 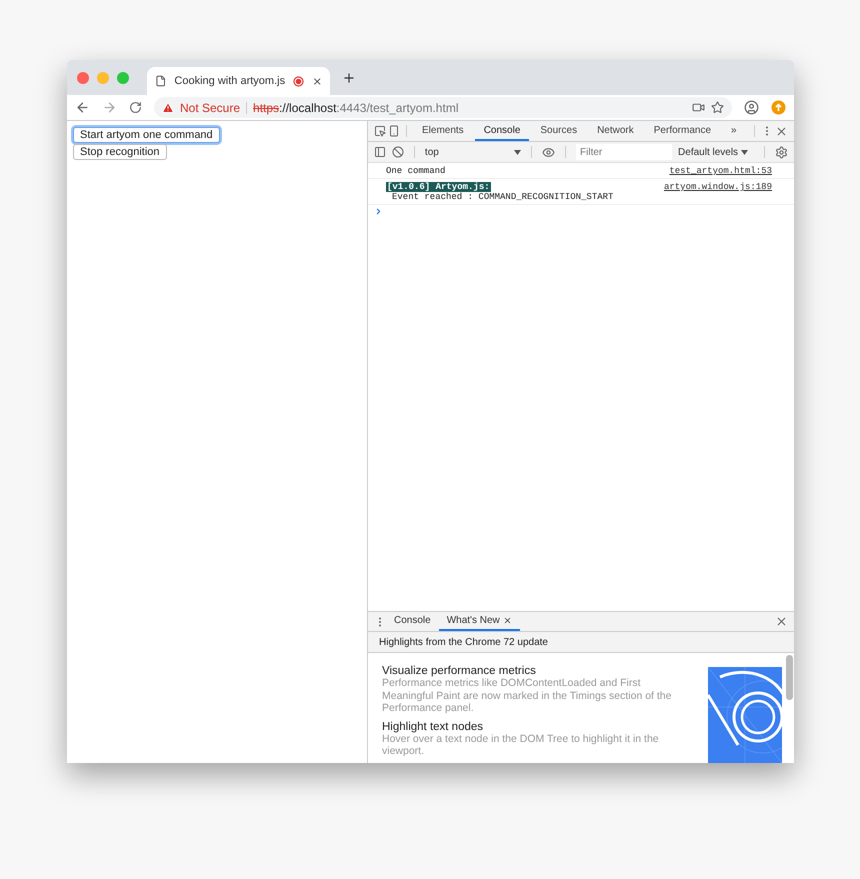 What do you see at coordinates (443, 131) in the screenshot?
I see `devtools-tab: Elements` at bounding box center [443, 131].